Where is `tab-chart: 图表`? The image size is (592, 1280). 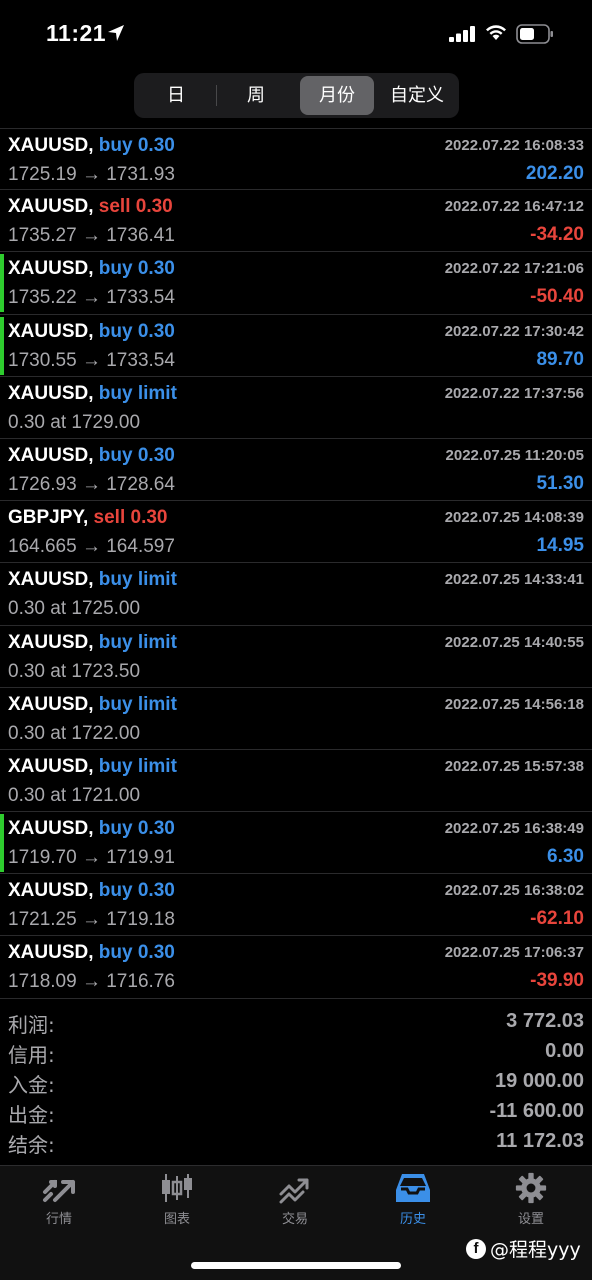
tab-chart: 图表 is located at coordinates (177, 1199).